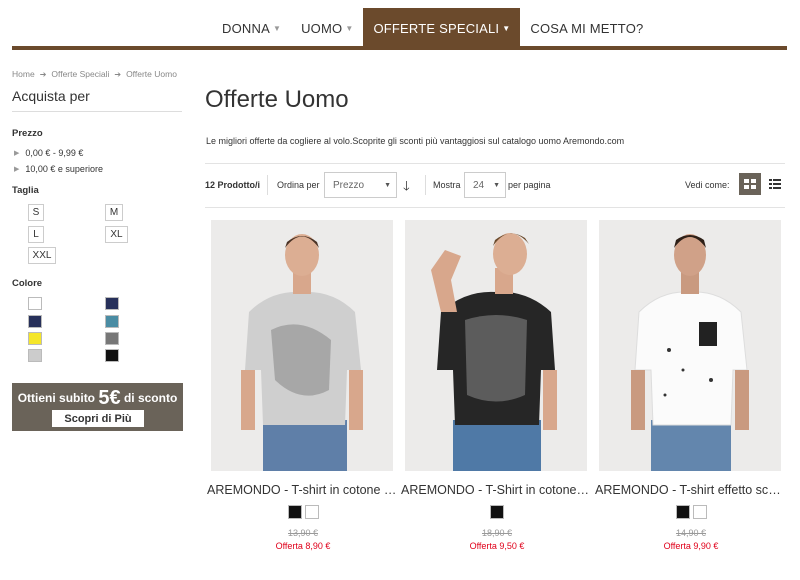 The height and width of the screenshot is (580, 800). What do you see at coordinates (36, 234) in the screenshot?
I see `size-option-l: L` at bounding box center [36, 234].